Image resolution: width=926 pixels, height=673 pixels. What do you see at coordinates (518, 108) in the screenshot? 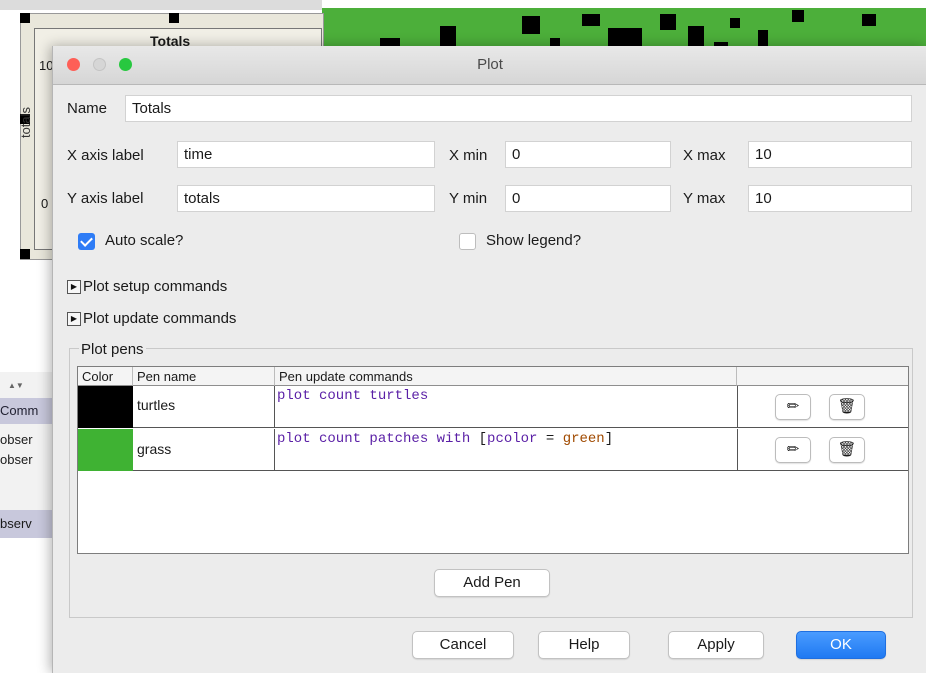
I see `name-field: Totals` at bounding box center [518, 108].